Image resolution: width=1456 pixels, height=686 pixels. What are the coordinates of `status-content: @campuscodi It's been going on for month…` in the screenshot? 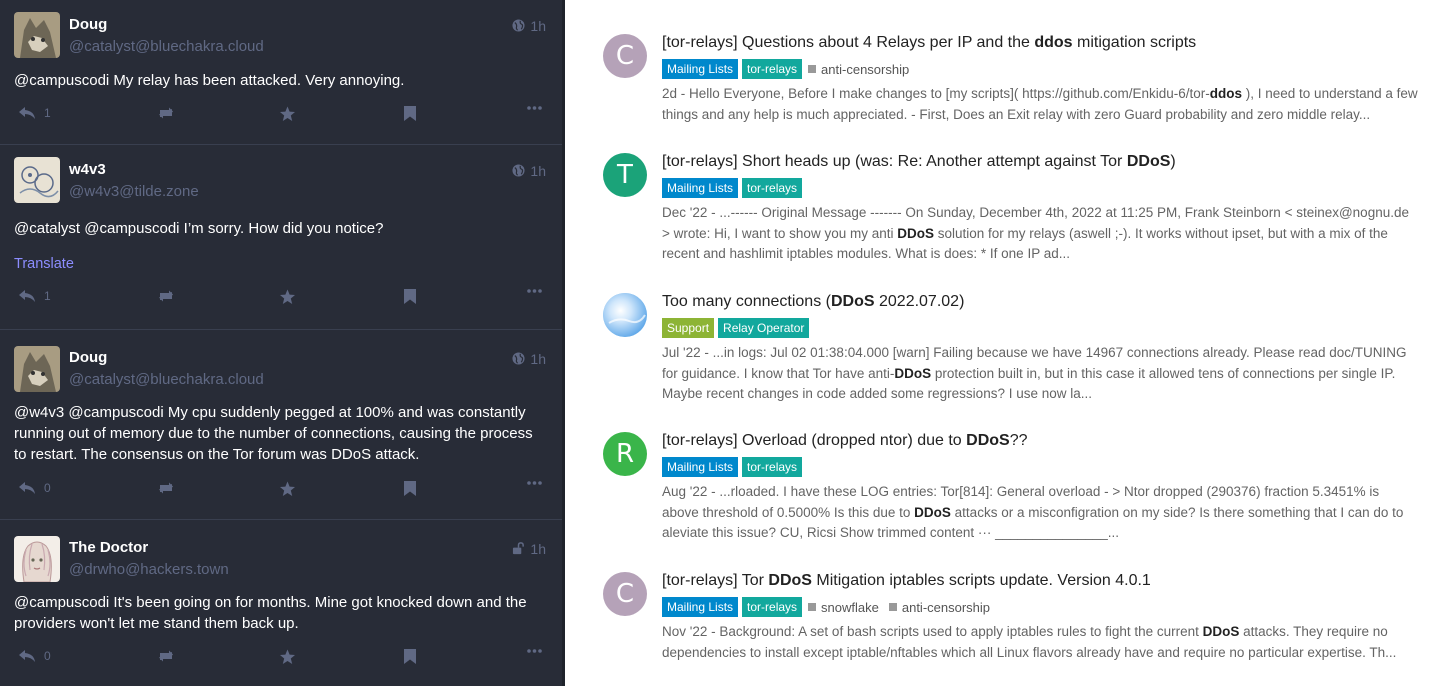 It's located at (270, 613).